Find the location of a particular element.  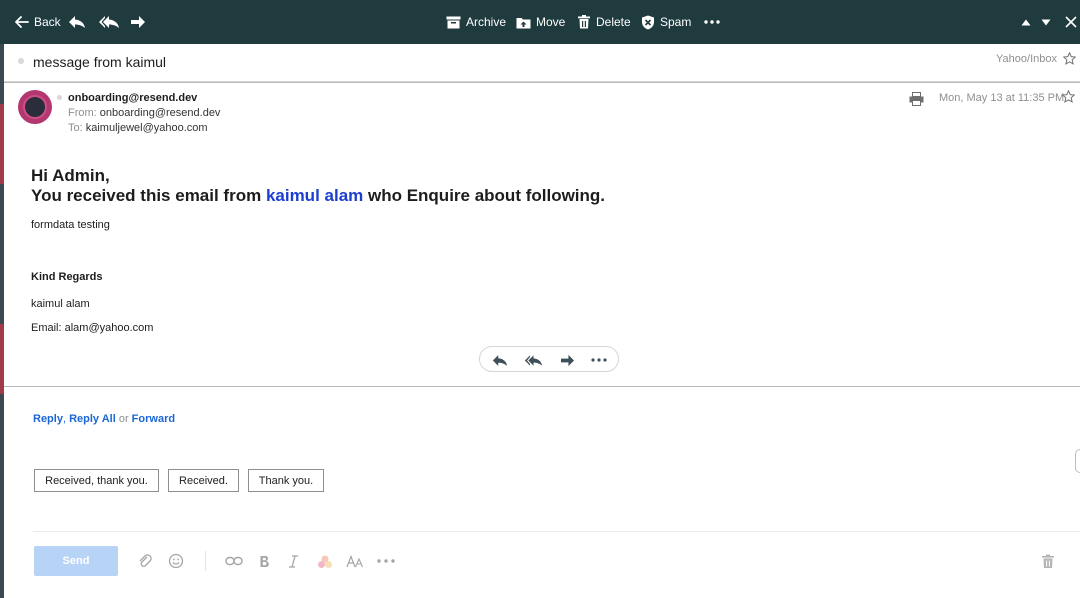

composer-divider is located at coordinates (556, 531).